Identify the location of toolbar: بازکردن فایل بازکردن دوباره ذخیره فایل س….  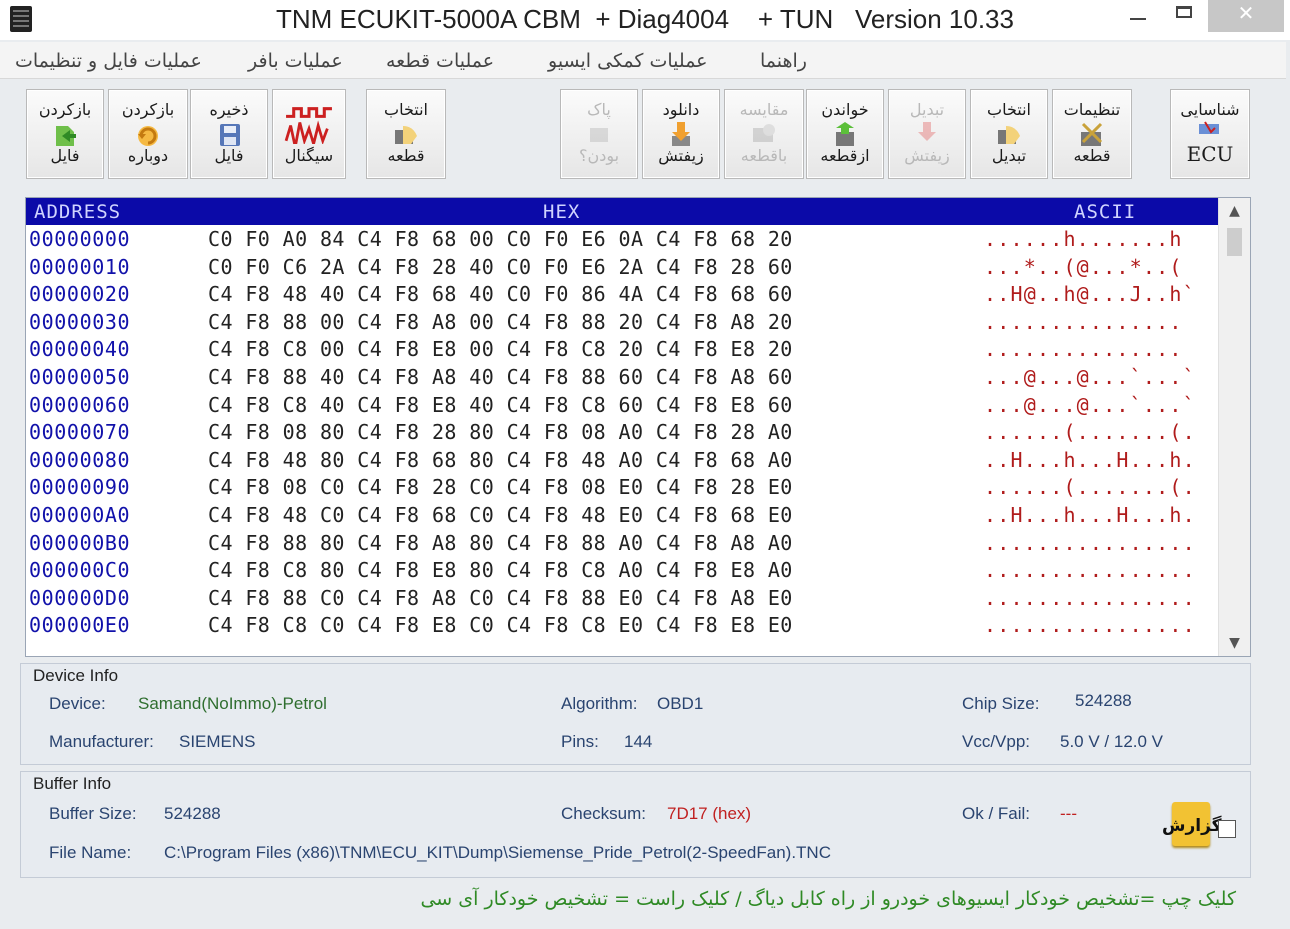
(645, 136).